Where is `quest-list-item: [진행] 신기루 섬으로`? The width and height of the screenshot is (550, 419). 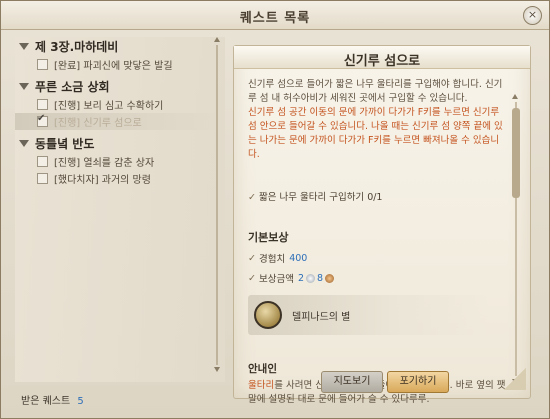
quest-list-item: [진행] 신기루 섬으로 is located at coordinates (120, 121).